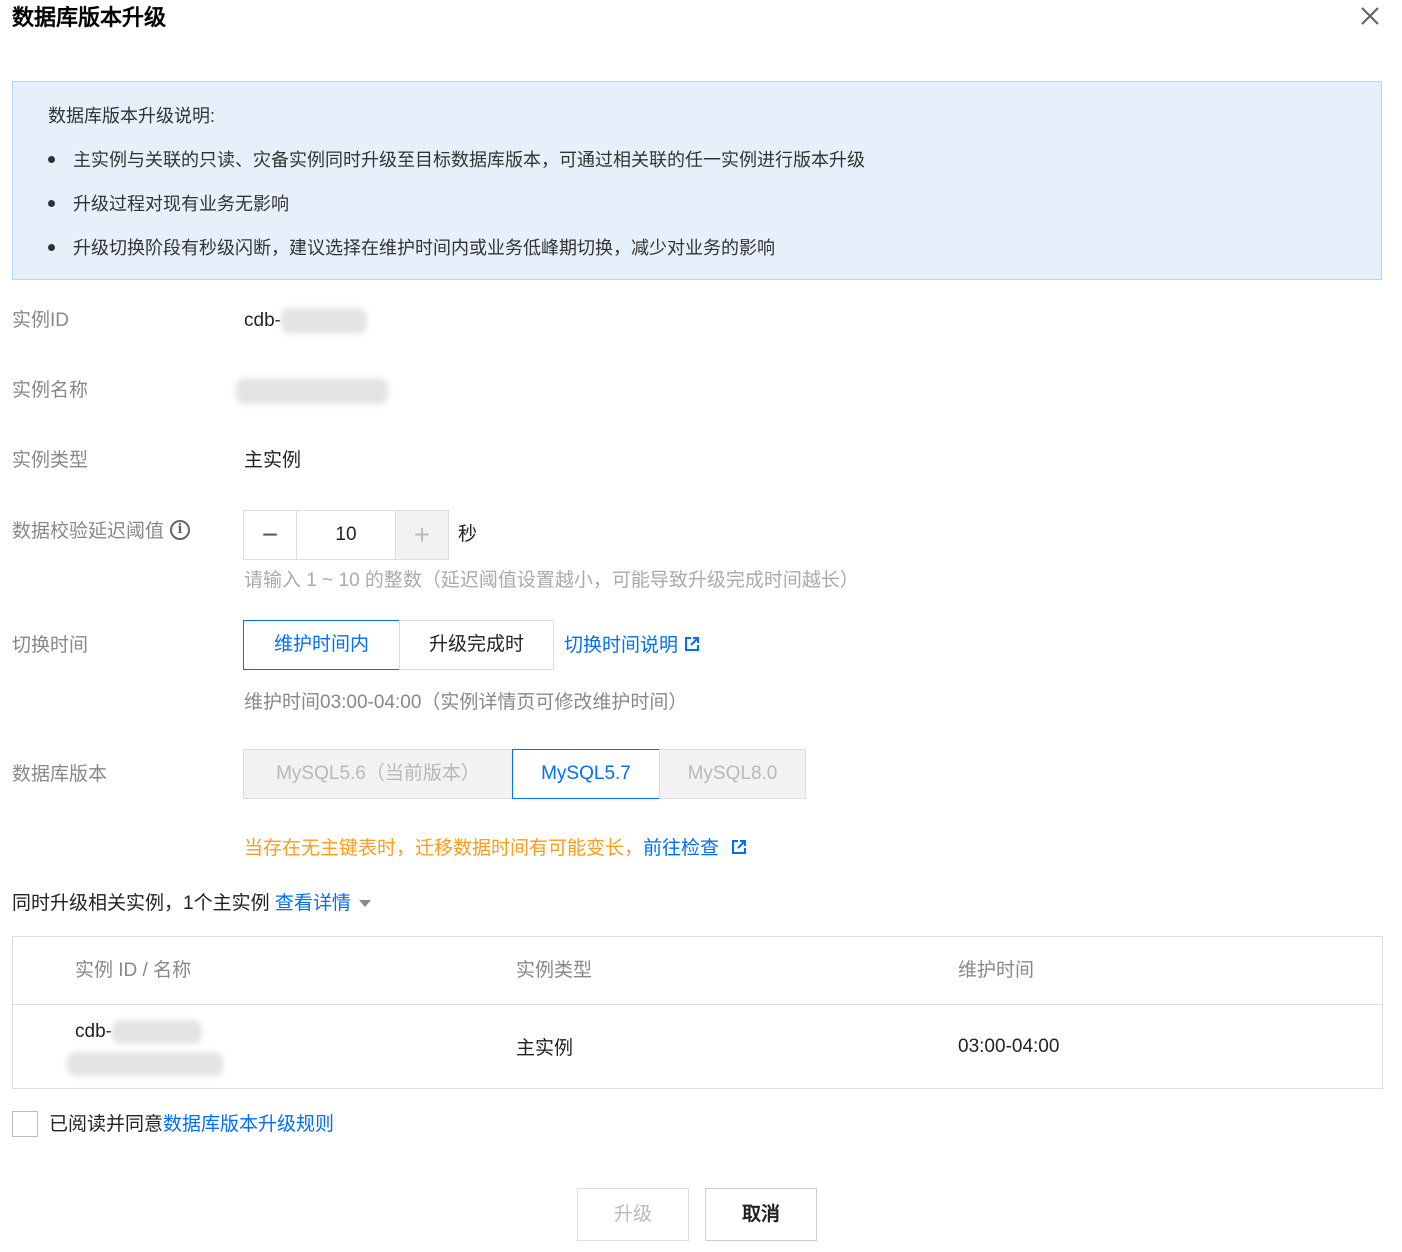 This screenshot has width=1402, height=1252. Describe the element at coordinates (996, 970) in the screenshot. I see `column-header-maintenance: 维护时间` at that location.